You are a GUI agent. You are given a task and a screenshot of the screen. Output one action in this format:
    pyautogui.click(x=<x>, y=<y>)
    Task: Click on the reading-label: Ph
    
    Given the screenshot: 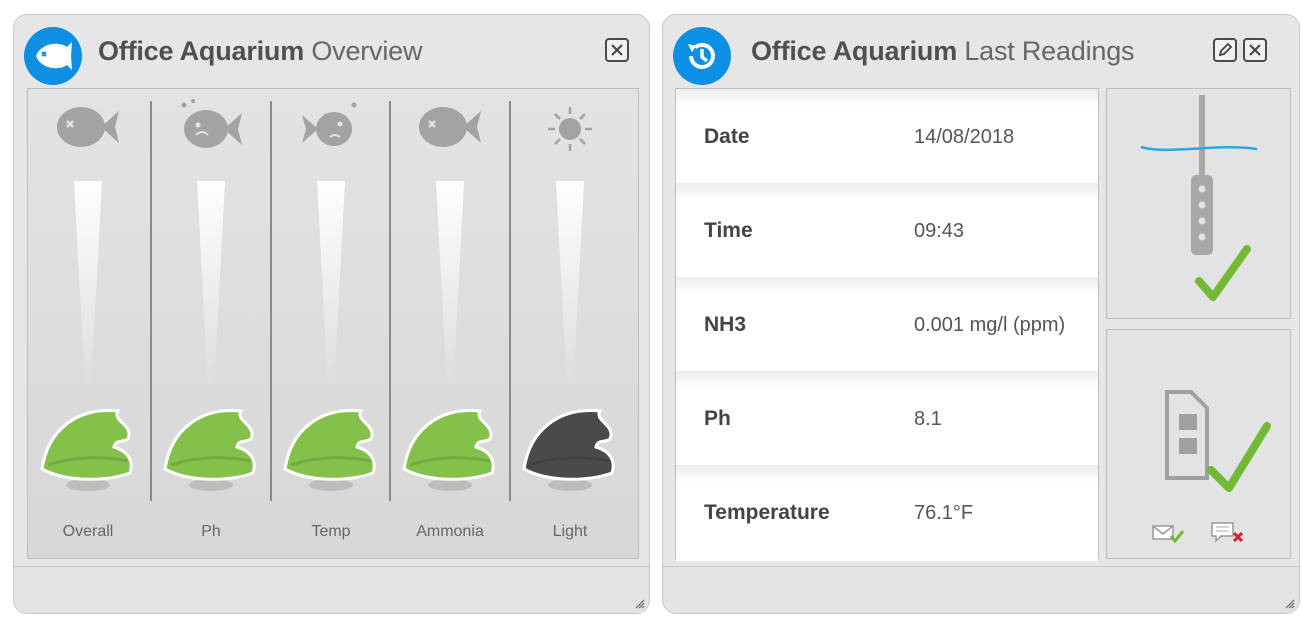 What is the action you would take?
    pyautogui.click(x=717, y=418)
    